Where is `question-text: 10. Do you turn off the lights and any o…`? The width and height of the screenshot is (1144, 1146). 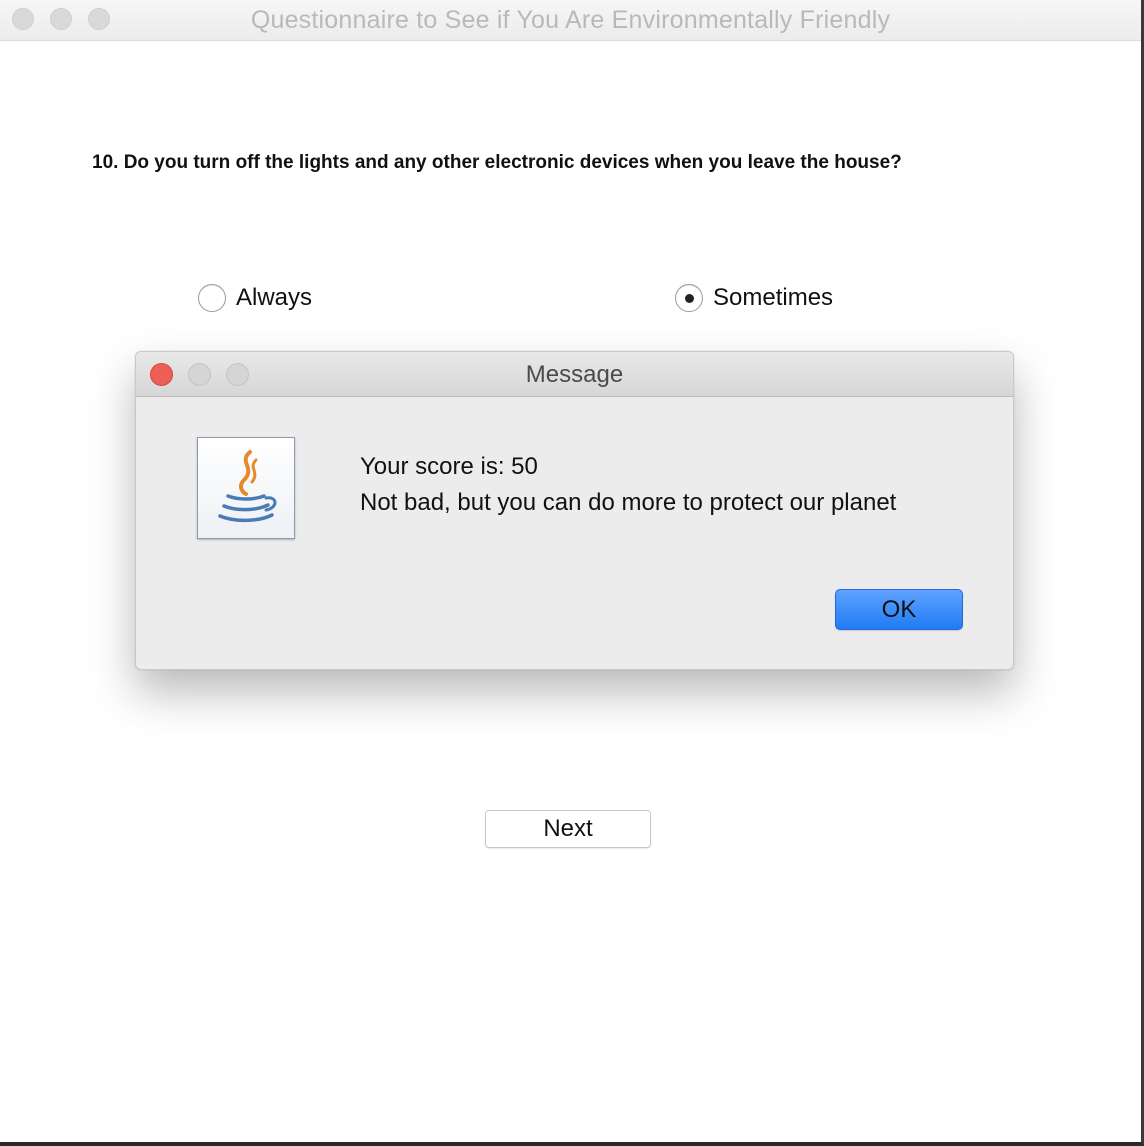 question-text: 10. Do you turn off the lights and any o… is located at coordinates (497, 162).